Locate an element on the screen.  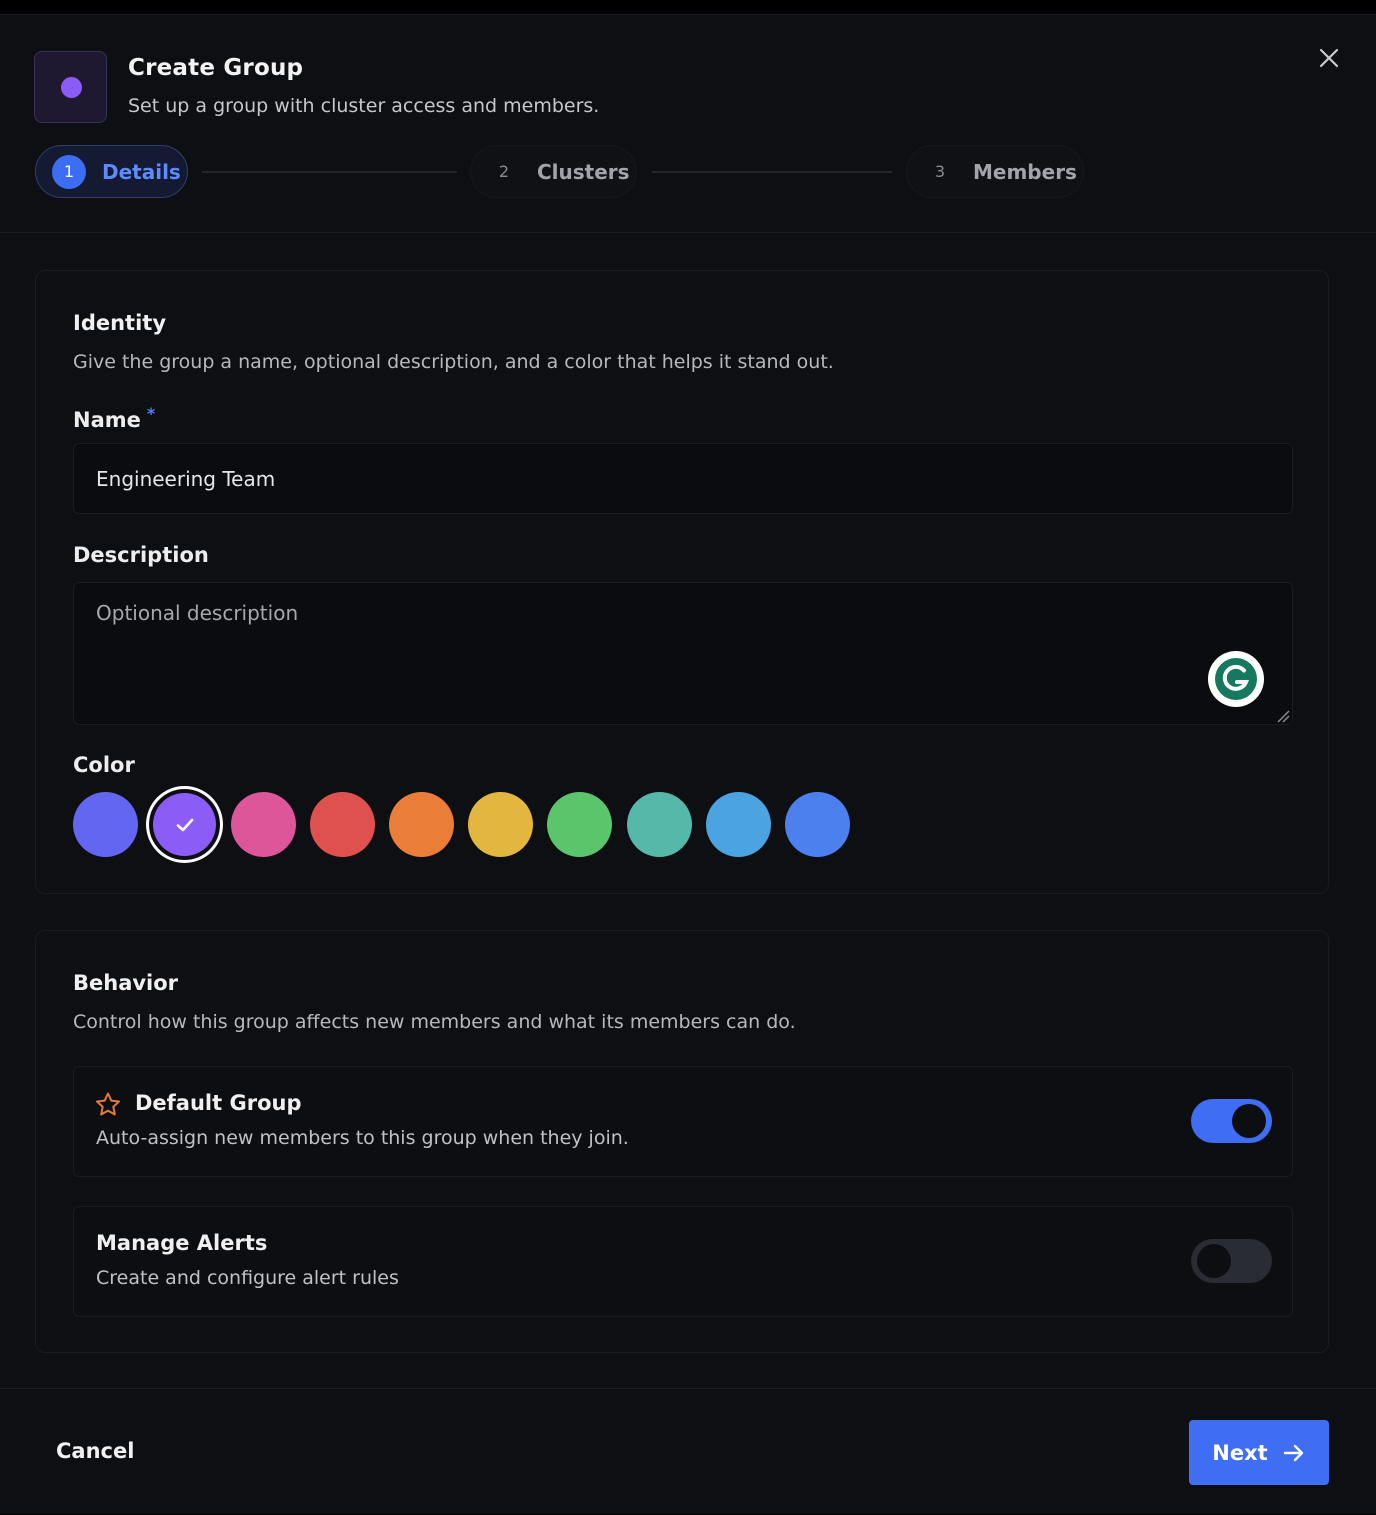
next-button-label: Next is located at coordinates (1240, 1452).